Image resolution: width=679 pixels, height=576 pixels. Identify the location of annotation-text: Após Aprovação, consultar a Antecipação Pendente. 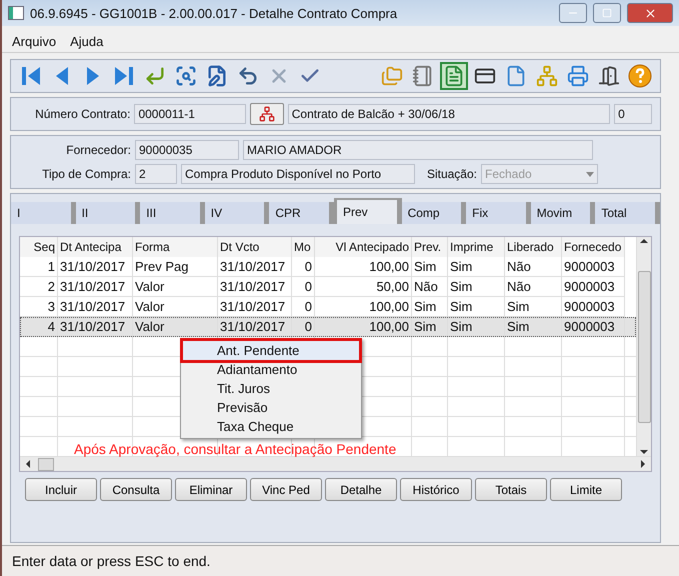
(235, 449).